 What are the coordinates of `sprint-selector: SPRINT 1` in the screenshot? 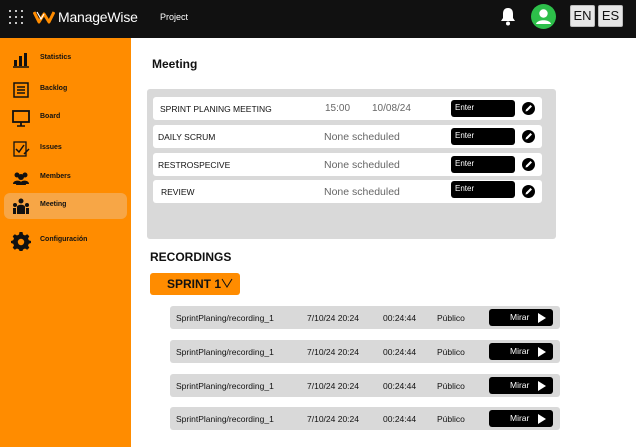 It's located at (195, 284).